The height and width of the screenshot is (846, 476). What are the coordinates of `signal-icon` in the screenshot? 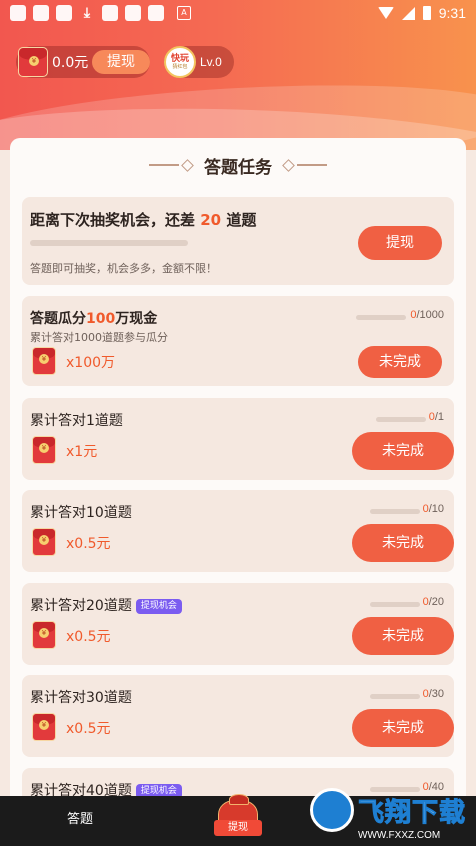 It's located at (408, 13).